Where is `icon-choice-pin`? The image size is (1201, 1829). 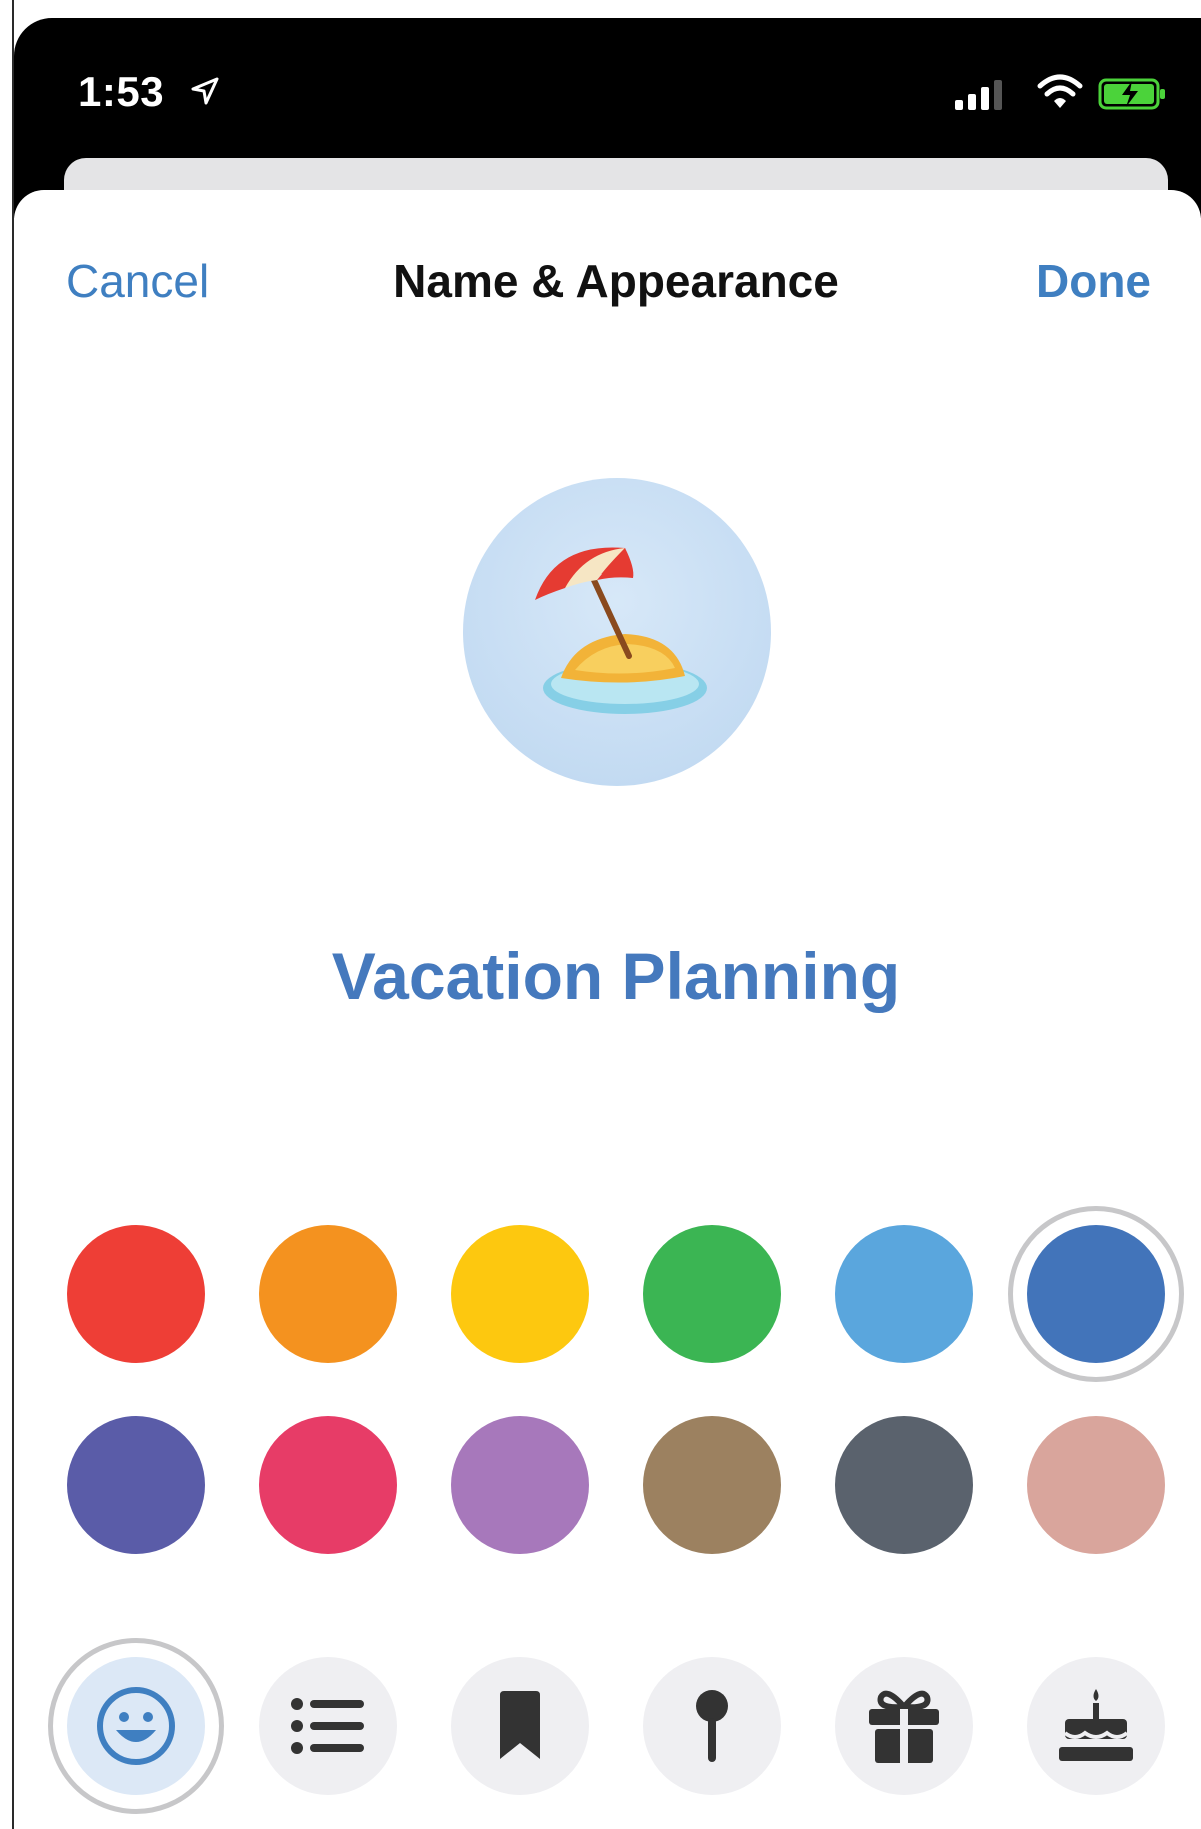
icon-choice-pin is located at coordinates (712, 1726).